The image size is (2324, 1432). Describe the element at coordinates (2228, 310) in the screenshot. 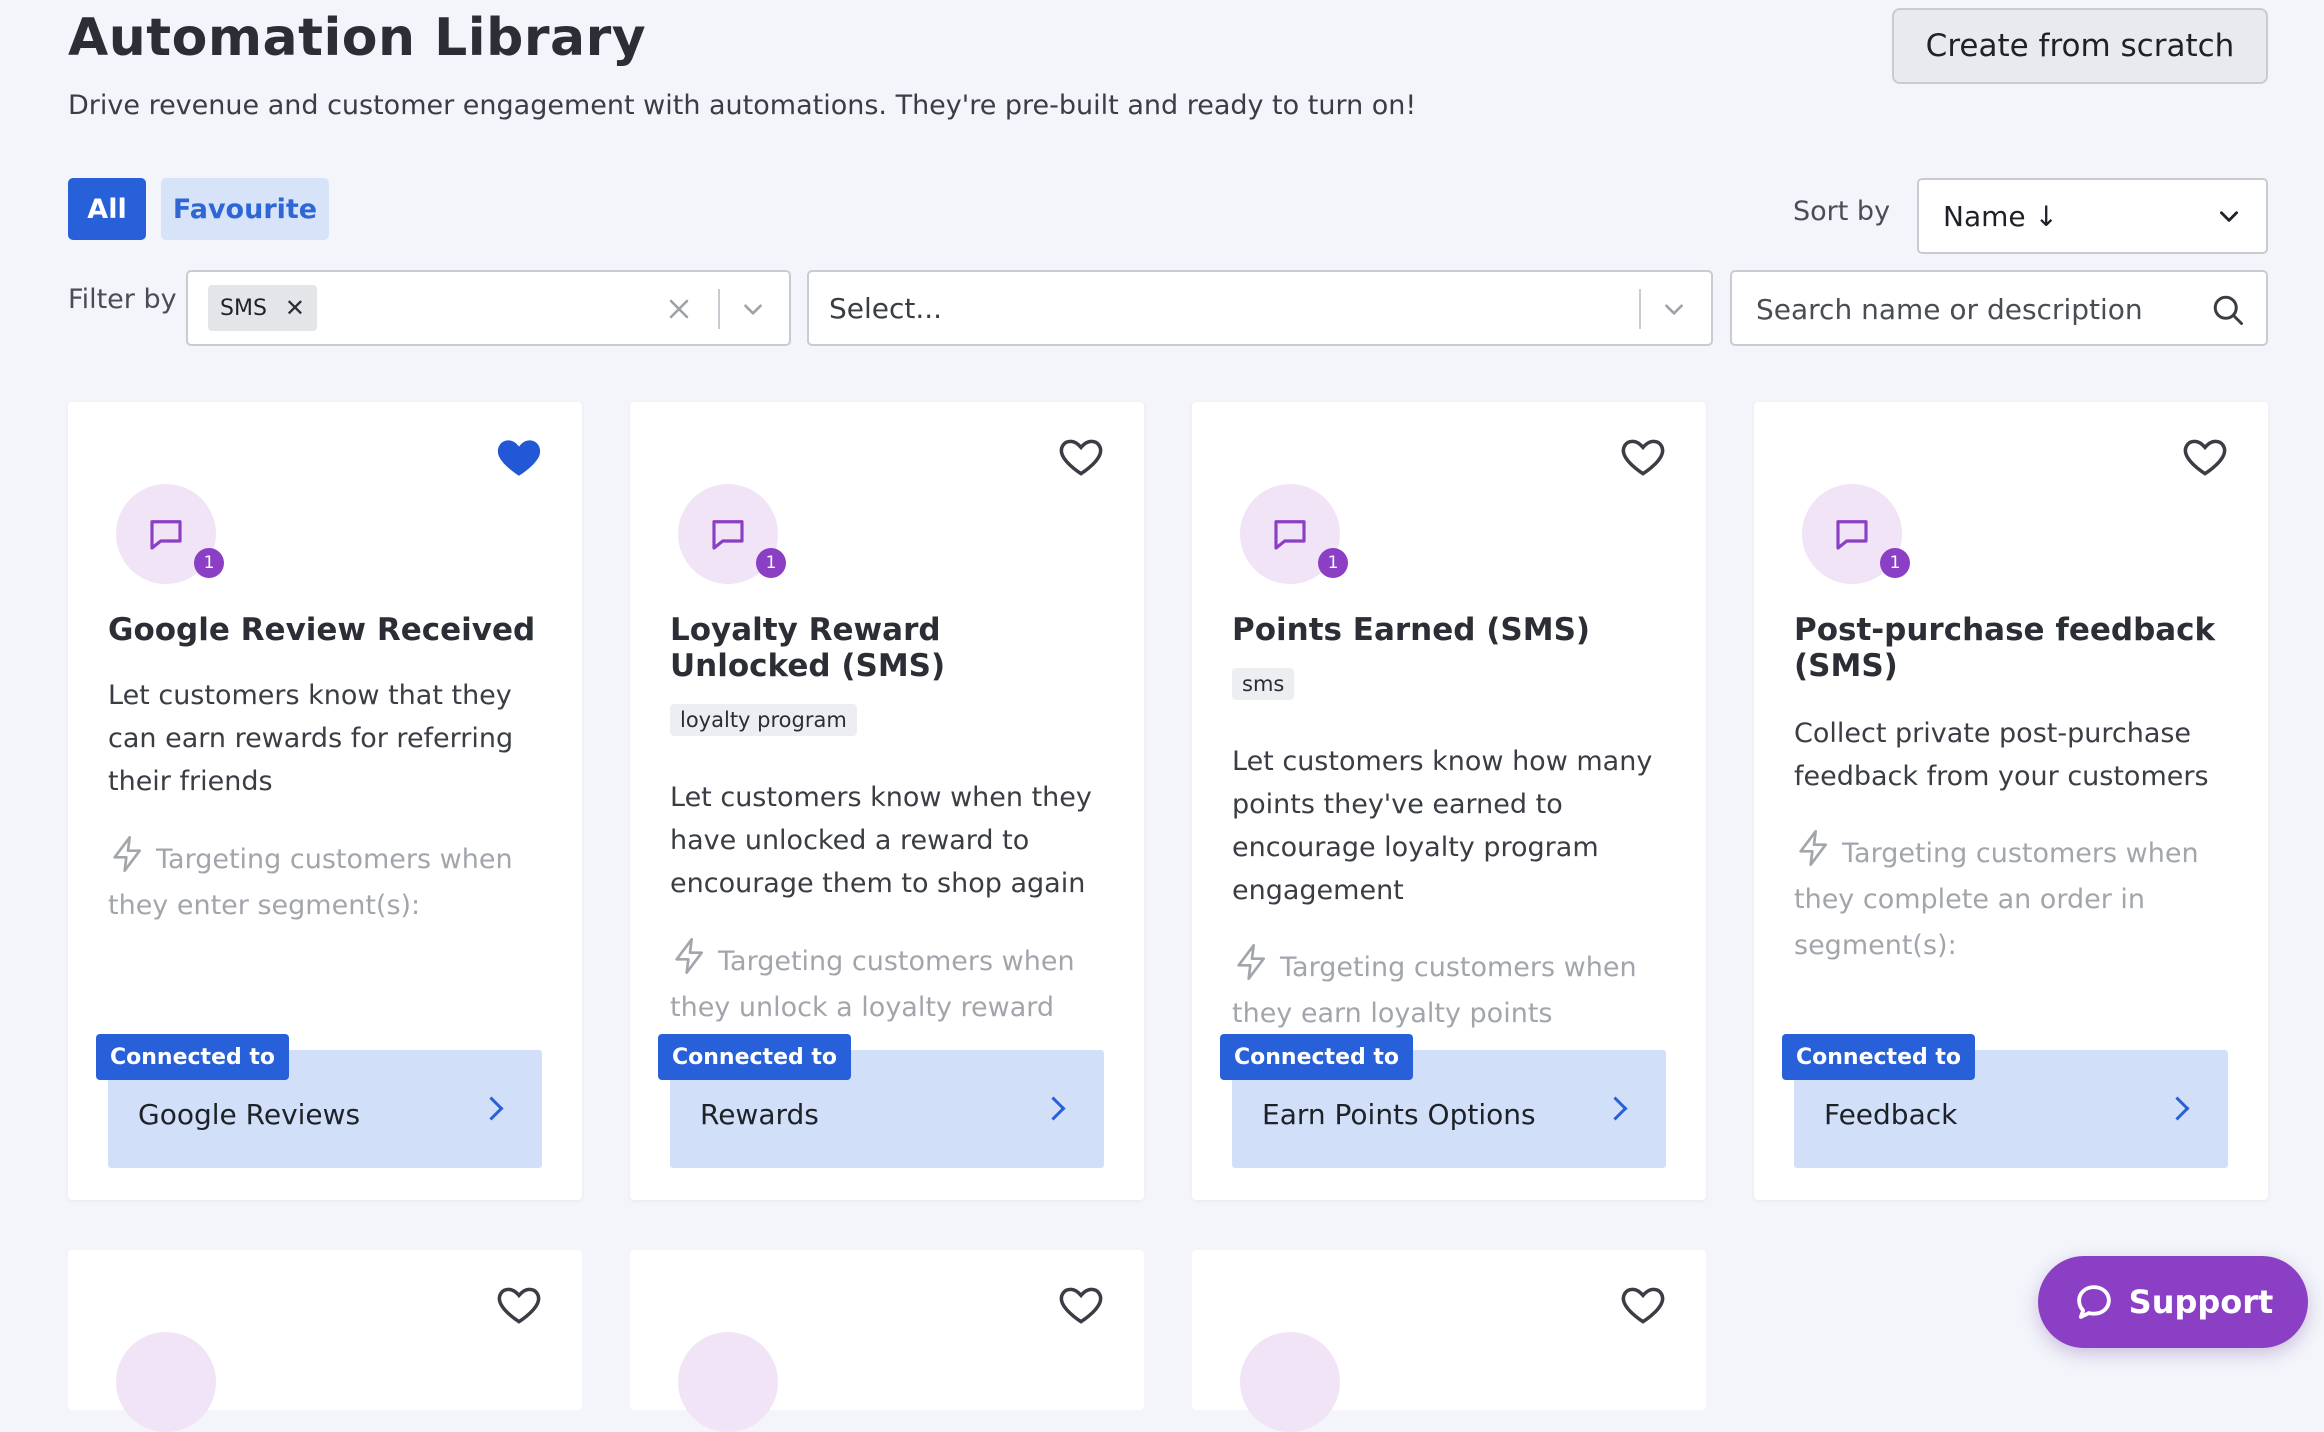

I see `search-icon` at that location.